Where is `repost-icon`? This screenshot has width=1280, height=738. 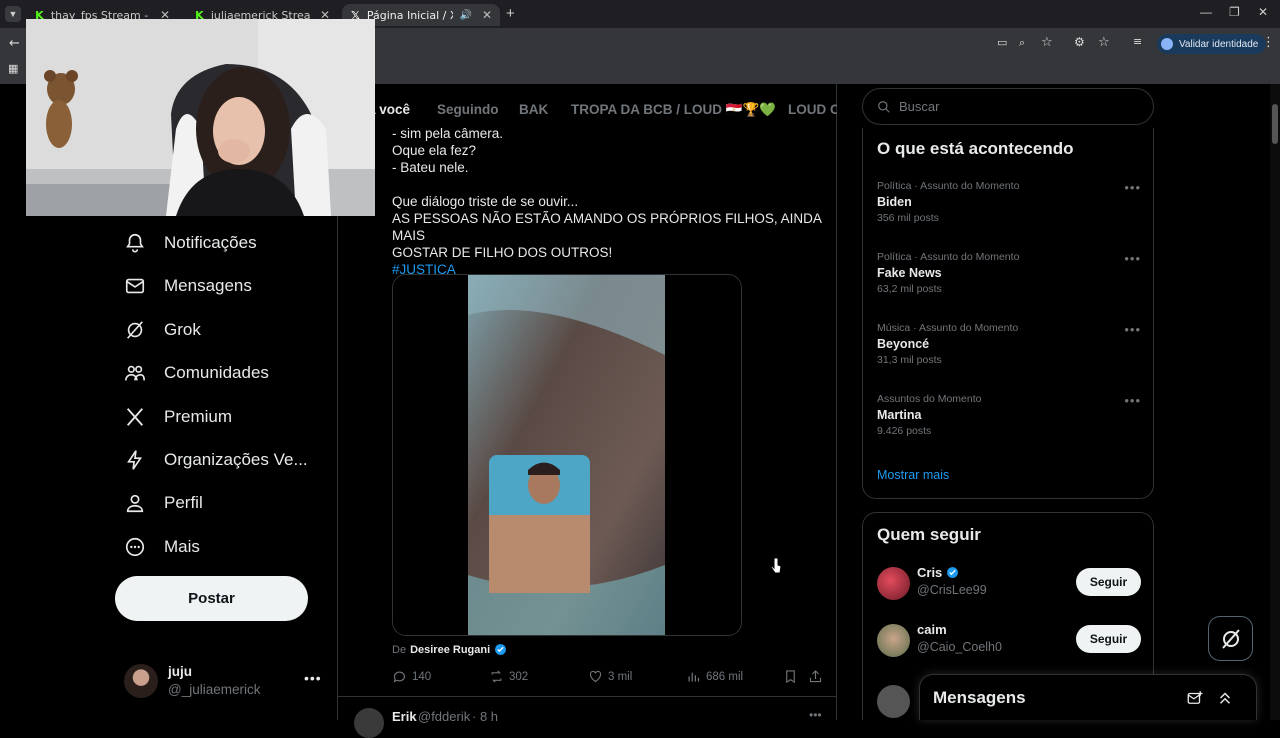
repost-icon is located at coordinates (496, 676).